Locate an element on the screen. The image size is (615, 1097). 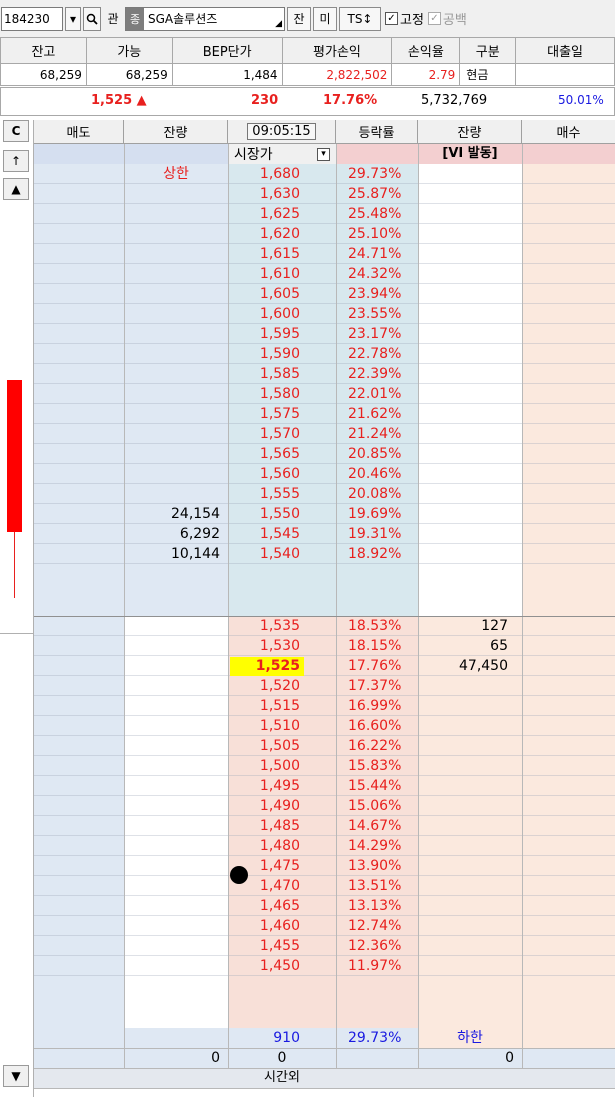
fixed-checkbox: ✓ 고정 is located at coordinates (404, 18).